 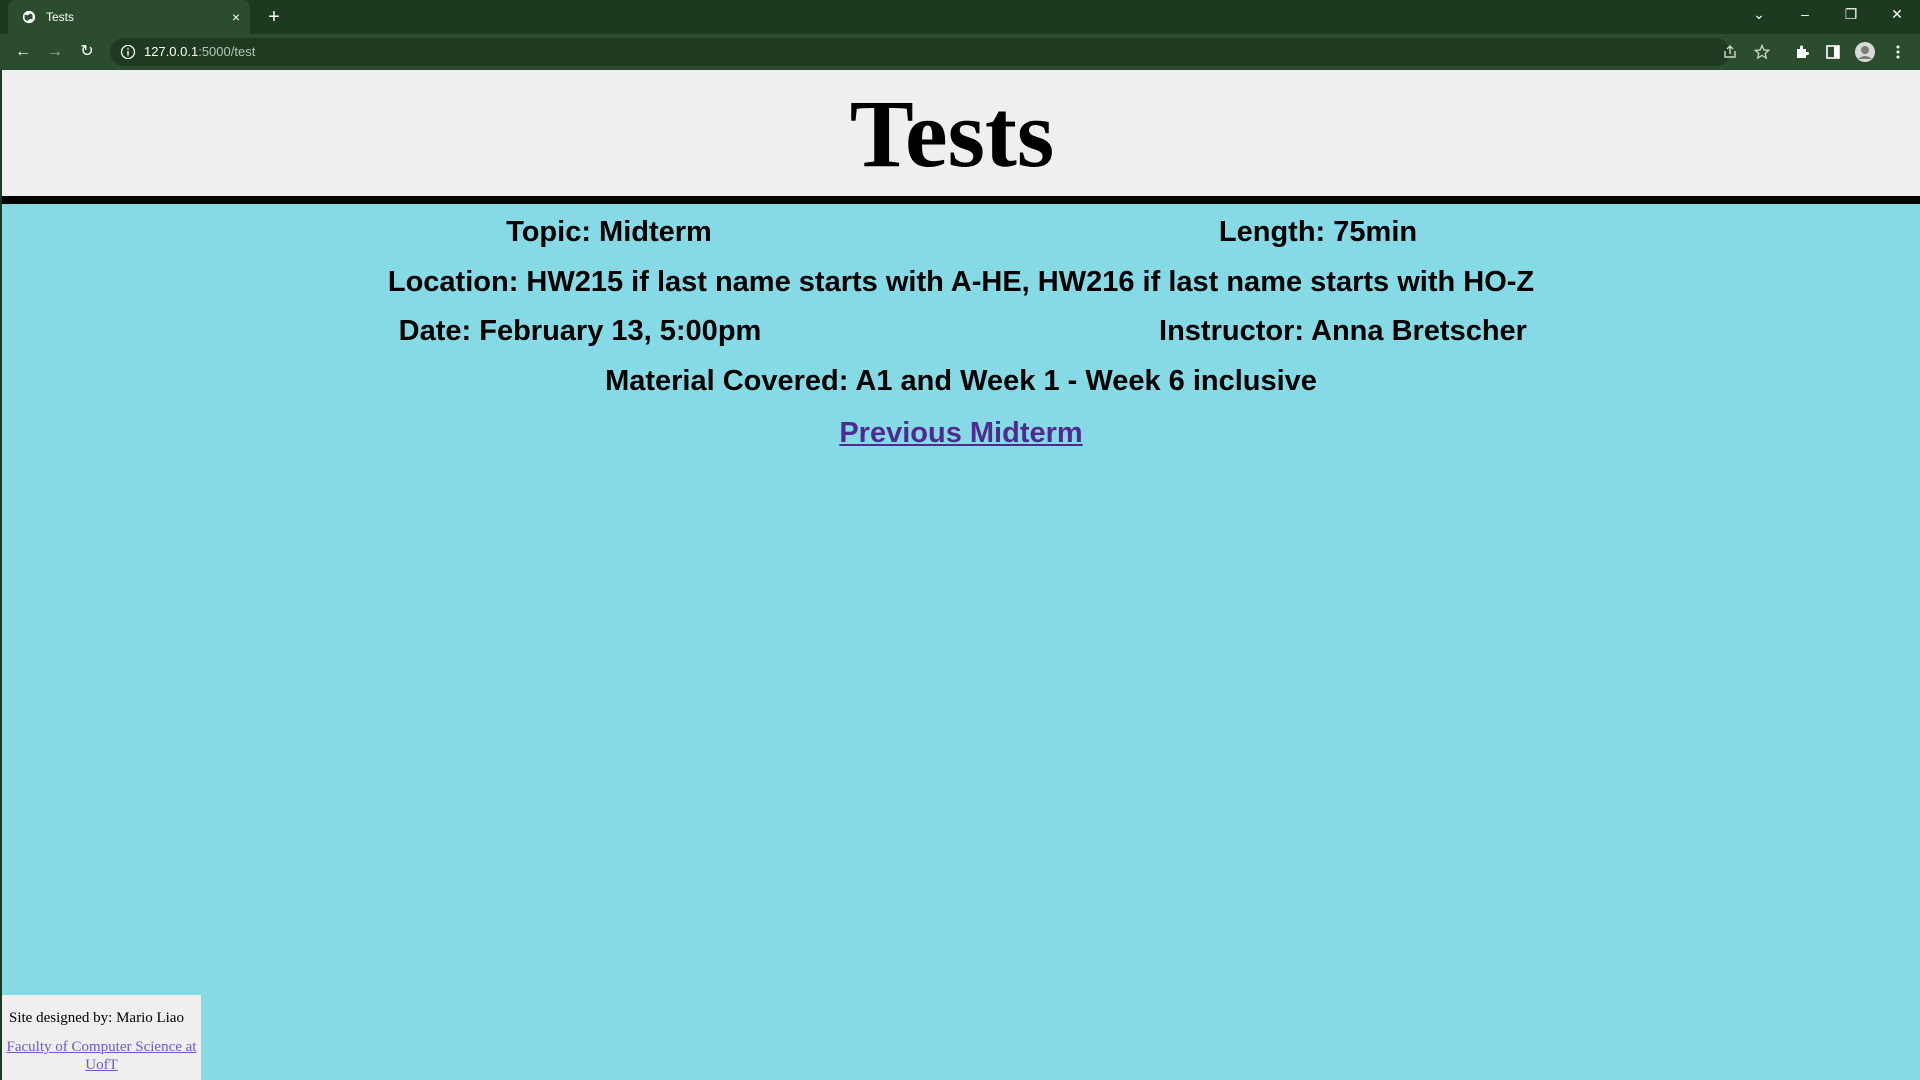 I want to click on bookmark-star-icon, so click(x=1762, y=52).